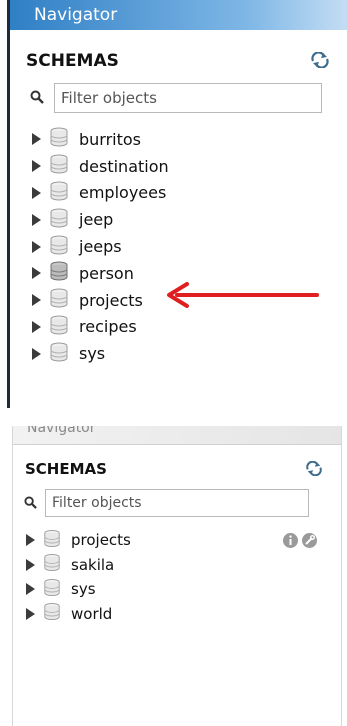  I want to click on schema-item-destination: destination, so click(100, 166).